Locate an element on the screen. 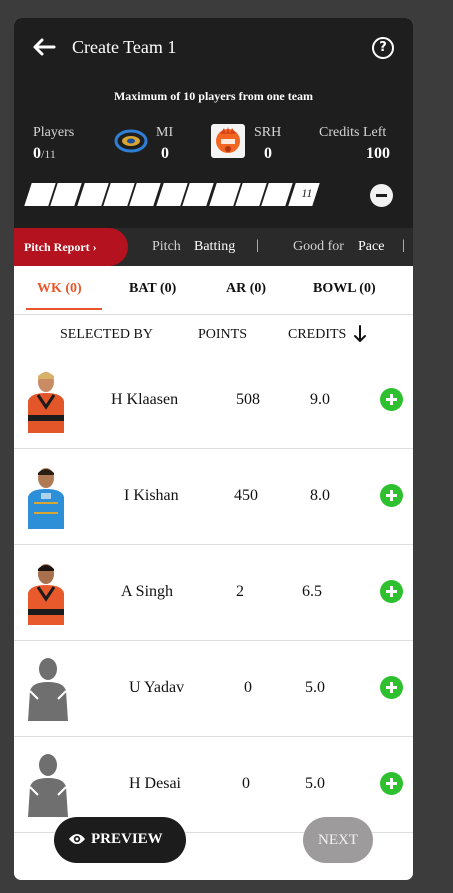 The image size is (453, 893). team2-name: SRH is located at coordinates (268, 132).